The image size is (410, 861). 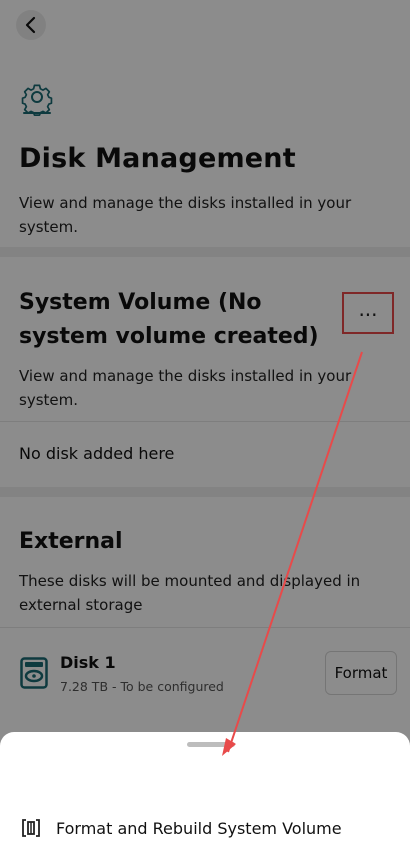 I want to click on sheet-item-label: Format and Rebuild System Volume, so click(x=199, y=828).